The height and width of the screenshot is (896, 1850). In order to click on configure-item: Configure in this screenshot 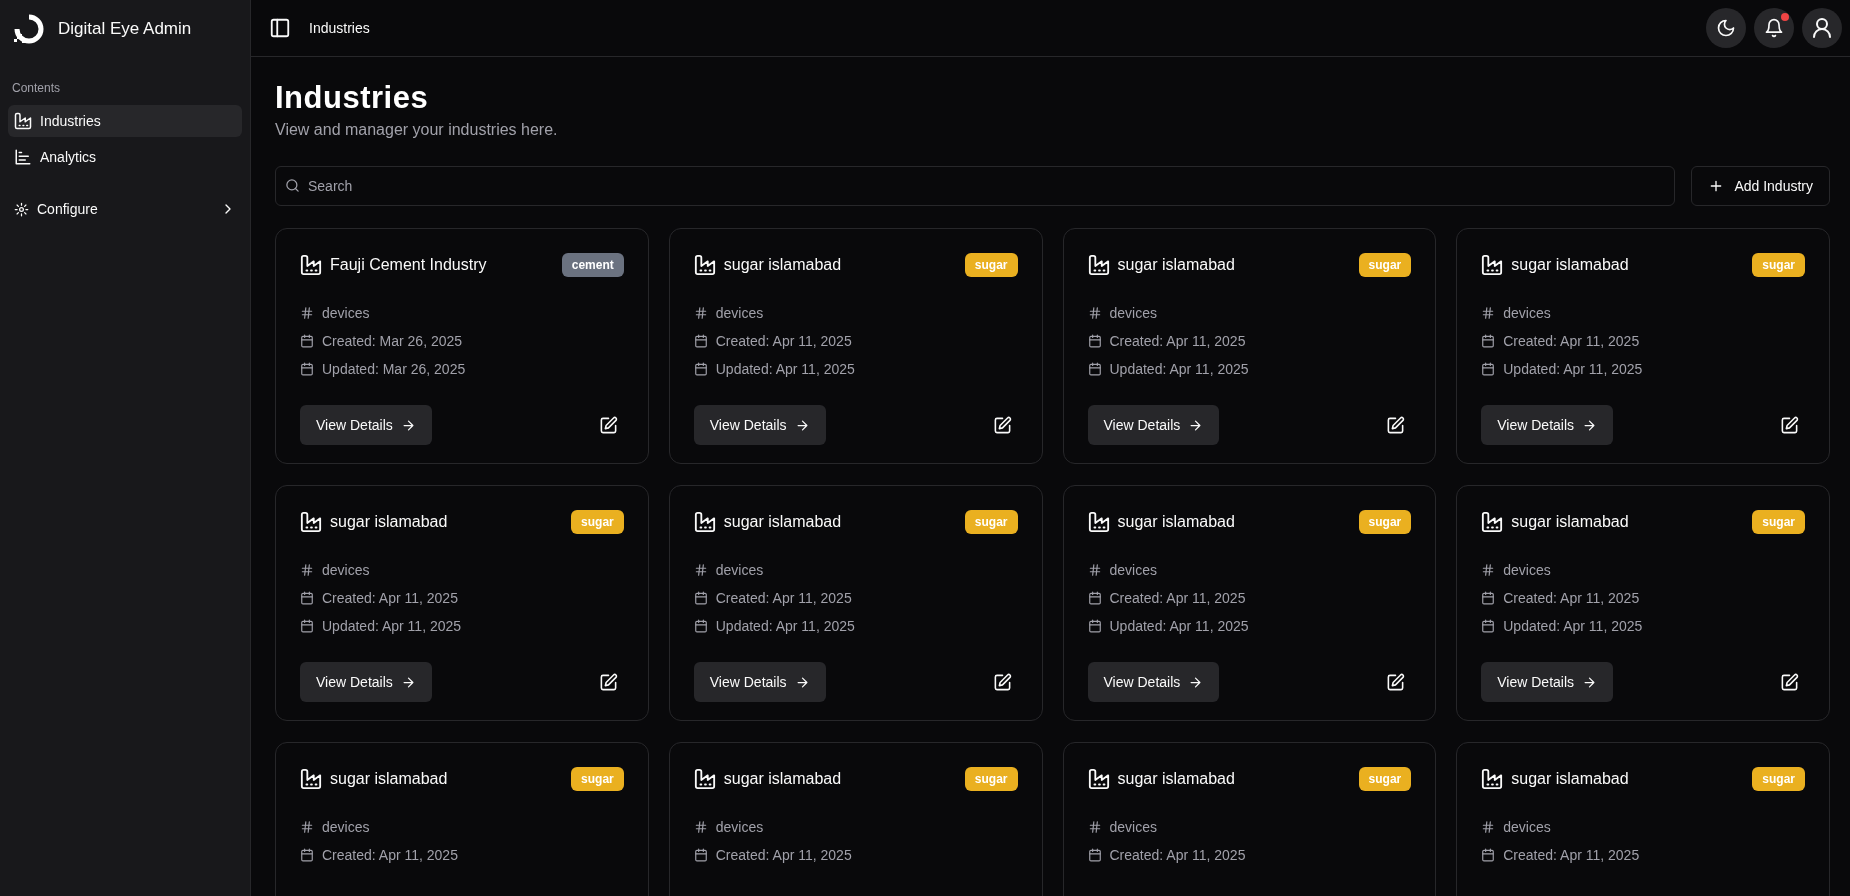, I will do `click(125, 209)`.